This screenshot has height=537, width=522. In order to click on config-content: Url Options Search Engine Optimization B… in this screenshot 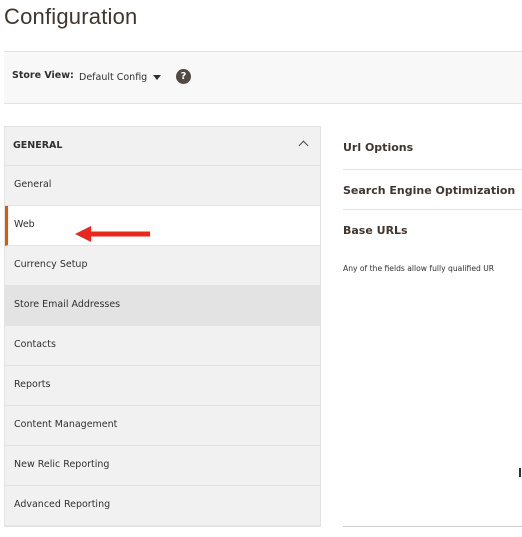, I will do `click(432, 188)`.